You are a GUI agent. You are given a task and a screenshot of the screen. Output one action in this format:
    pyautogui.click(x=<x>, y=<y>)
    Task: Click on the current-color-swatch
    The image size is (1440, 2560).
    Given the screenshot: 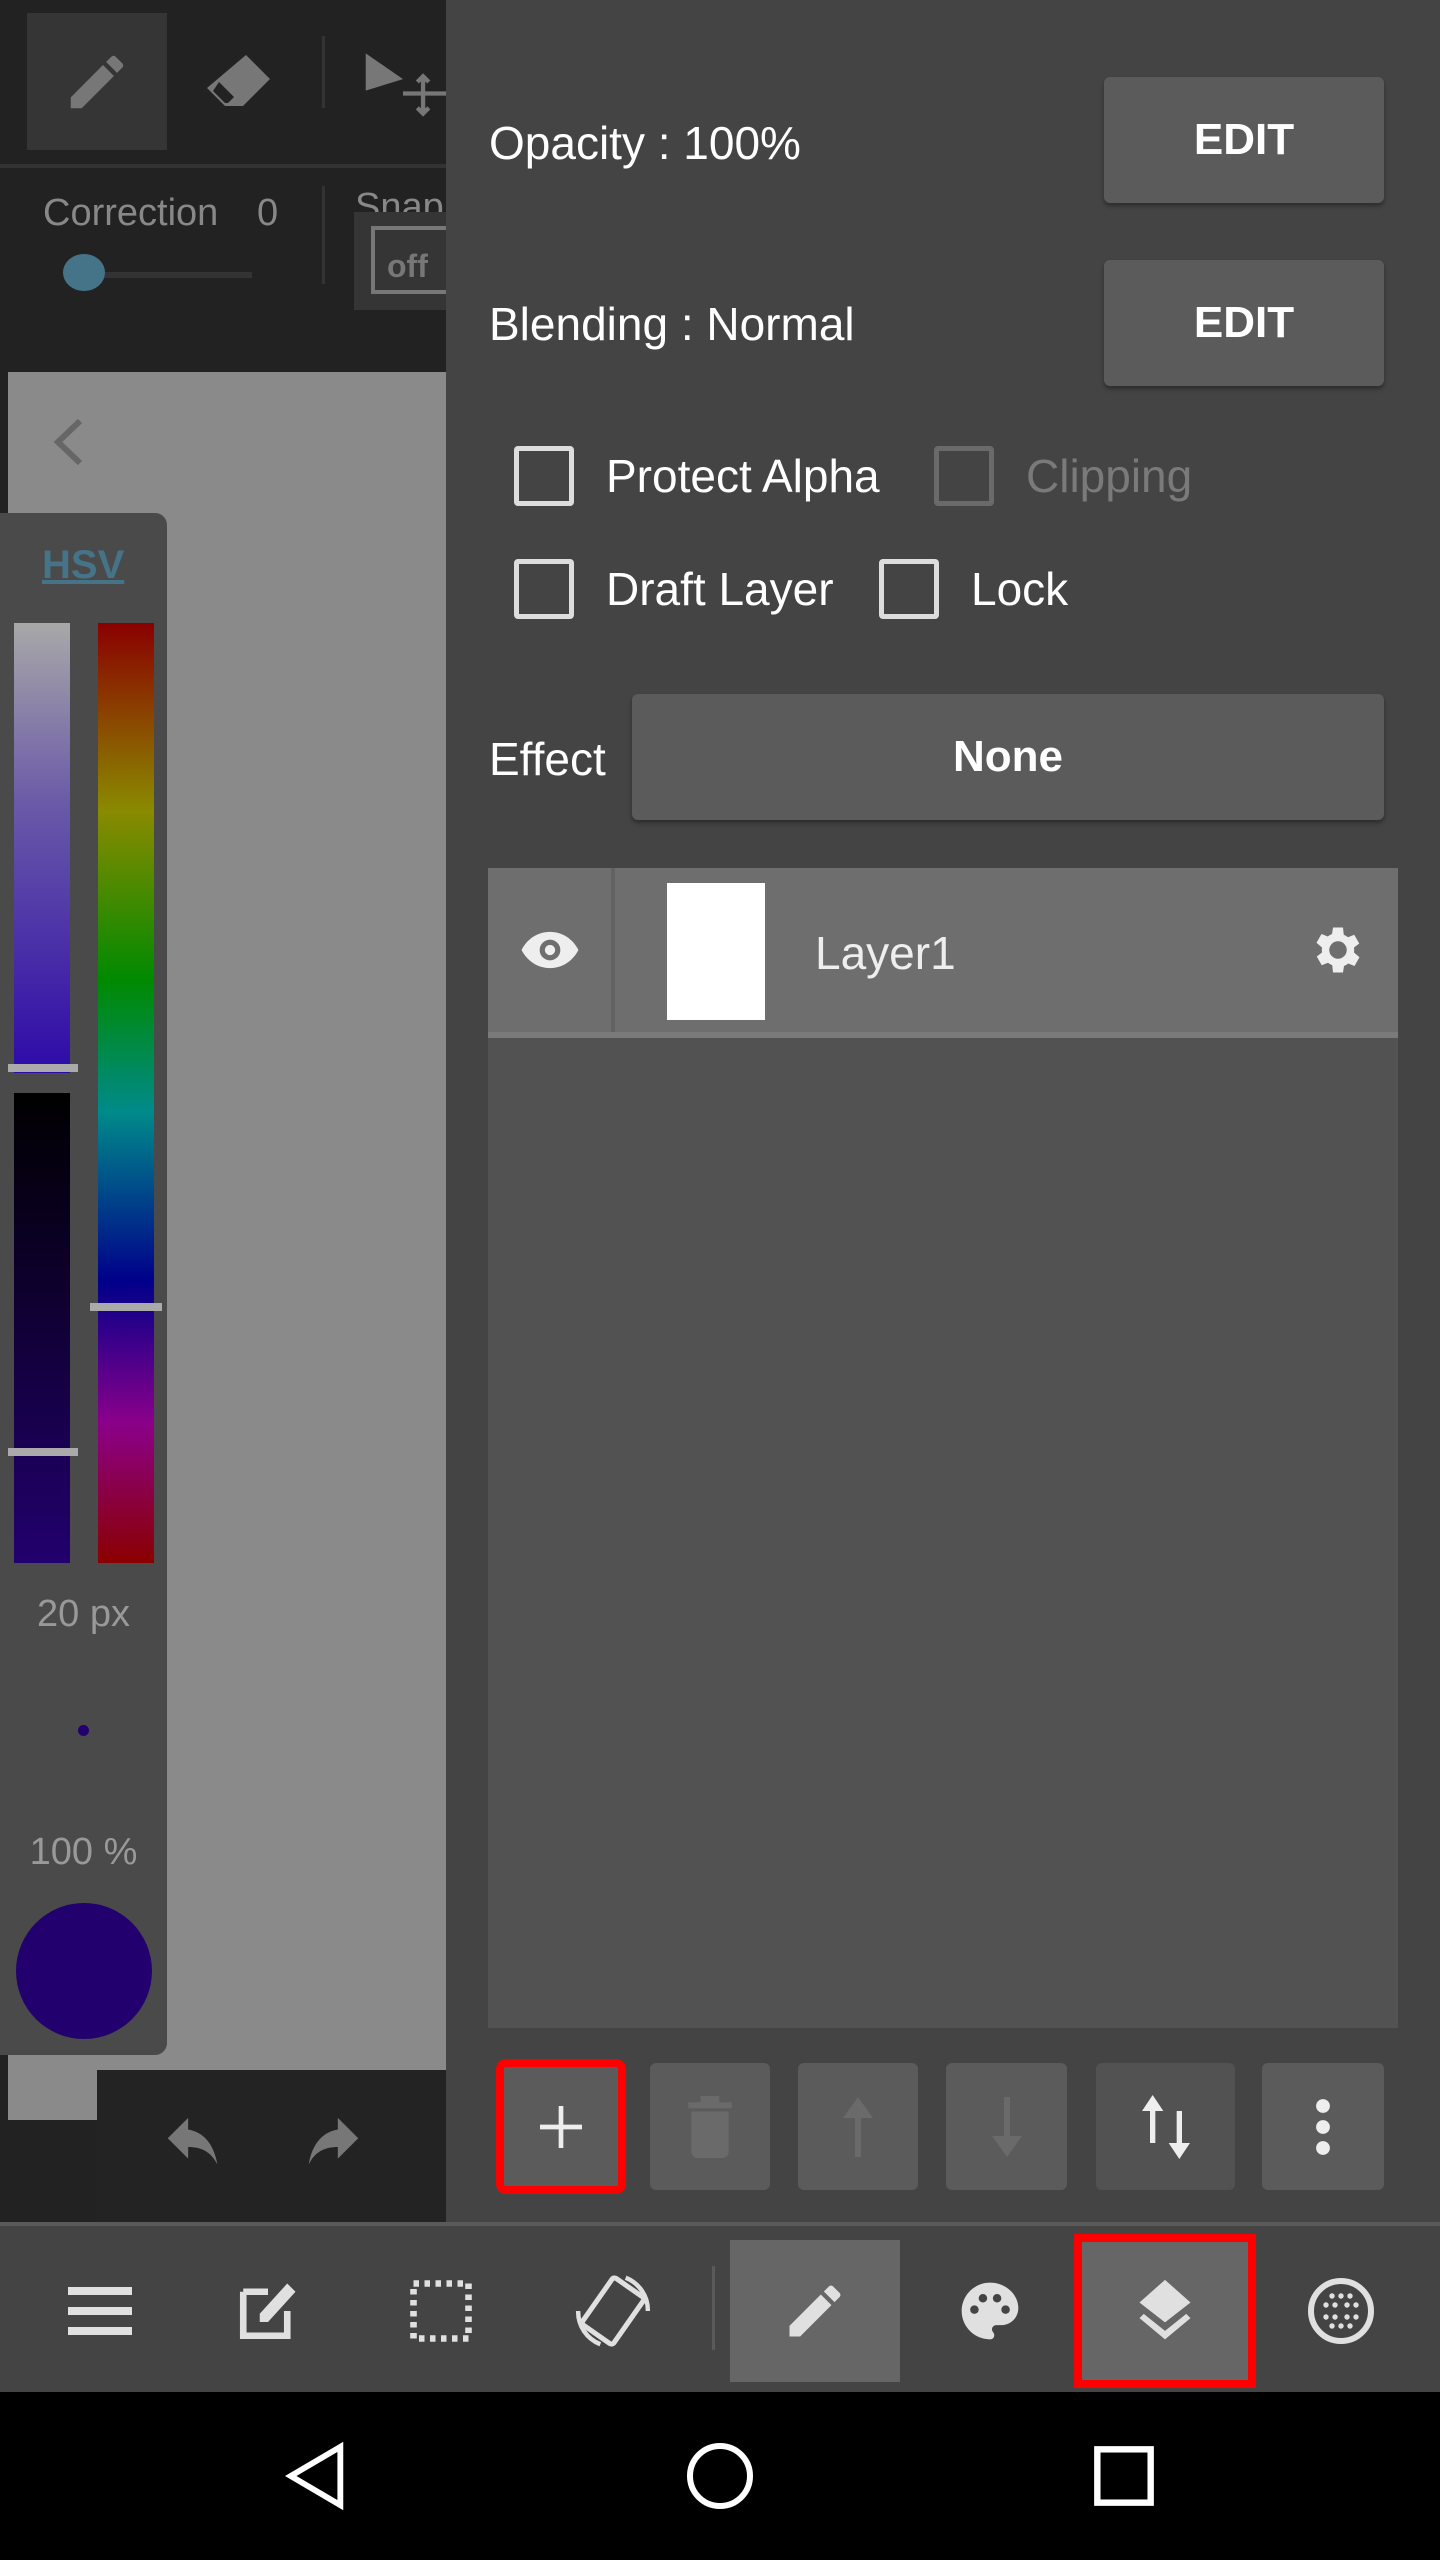 What is the action you would take?
    pyautogui.click(x=84, y=1971)
    